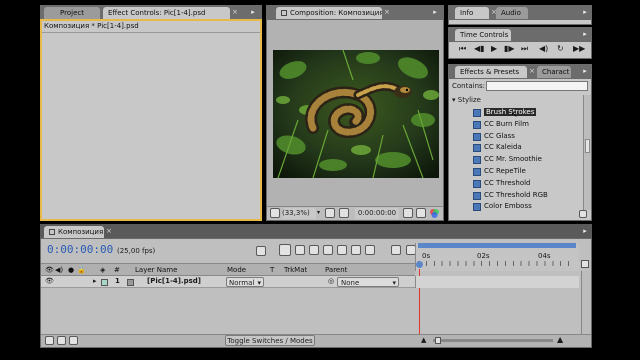  Describe the element at coordinates (509, 48) in the screenshot. I see `next-frame-icon: ▮▶` at that location.